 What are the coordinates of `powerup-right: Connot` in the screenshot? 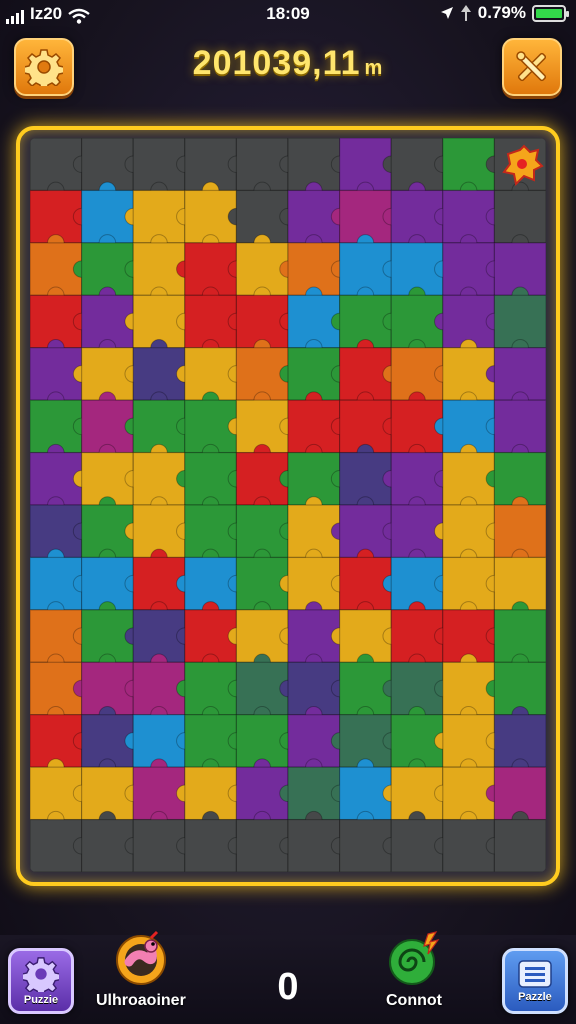 It's located at (414, 969).